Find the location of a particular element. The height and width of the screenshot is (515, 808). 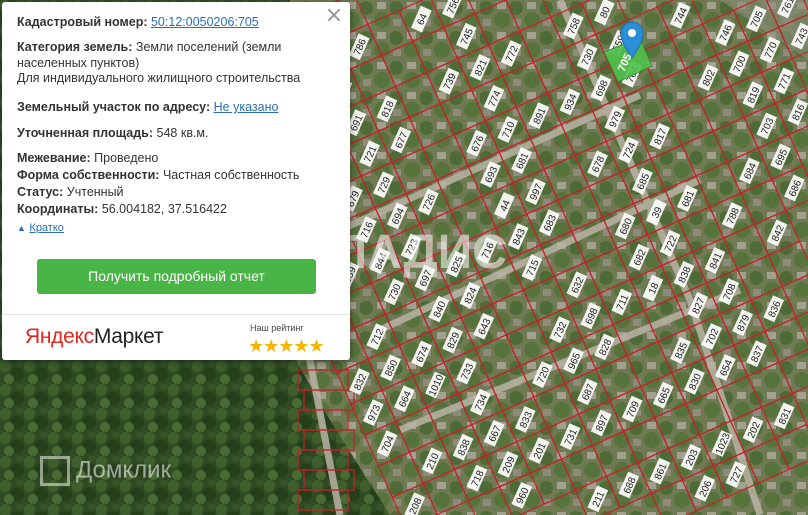

logo-part-2: Маркет is located at coordinates (128, 336).